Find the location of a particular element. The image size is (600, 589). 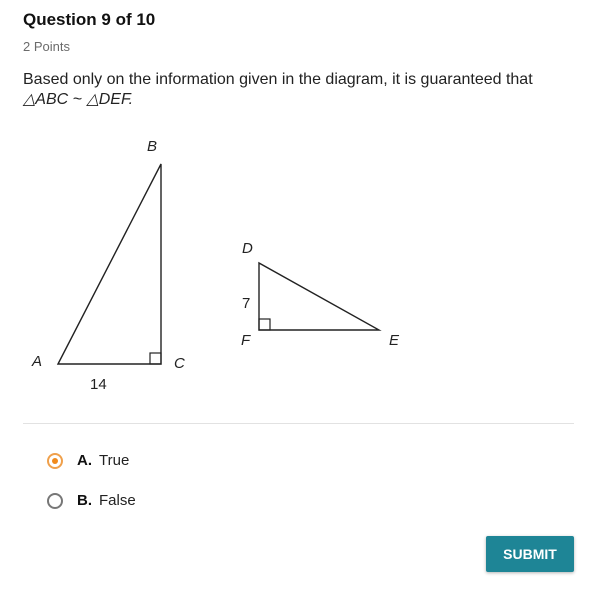

triangle-abc is located at coordinates (109, 264).